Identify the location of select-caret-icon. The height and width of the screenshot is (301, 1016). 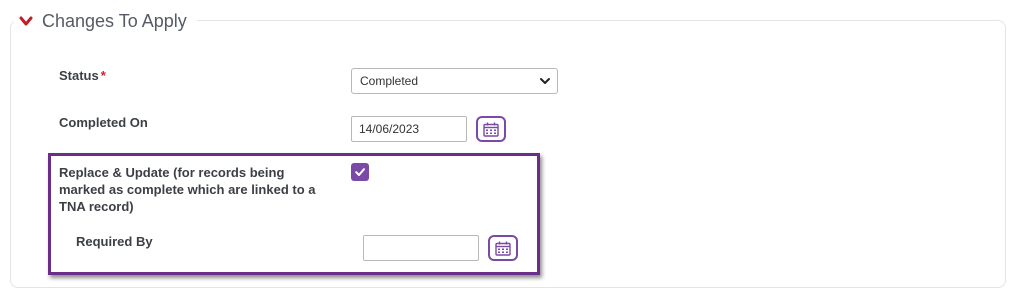
(545, 81).